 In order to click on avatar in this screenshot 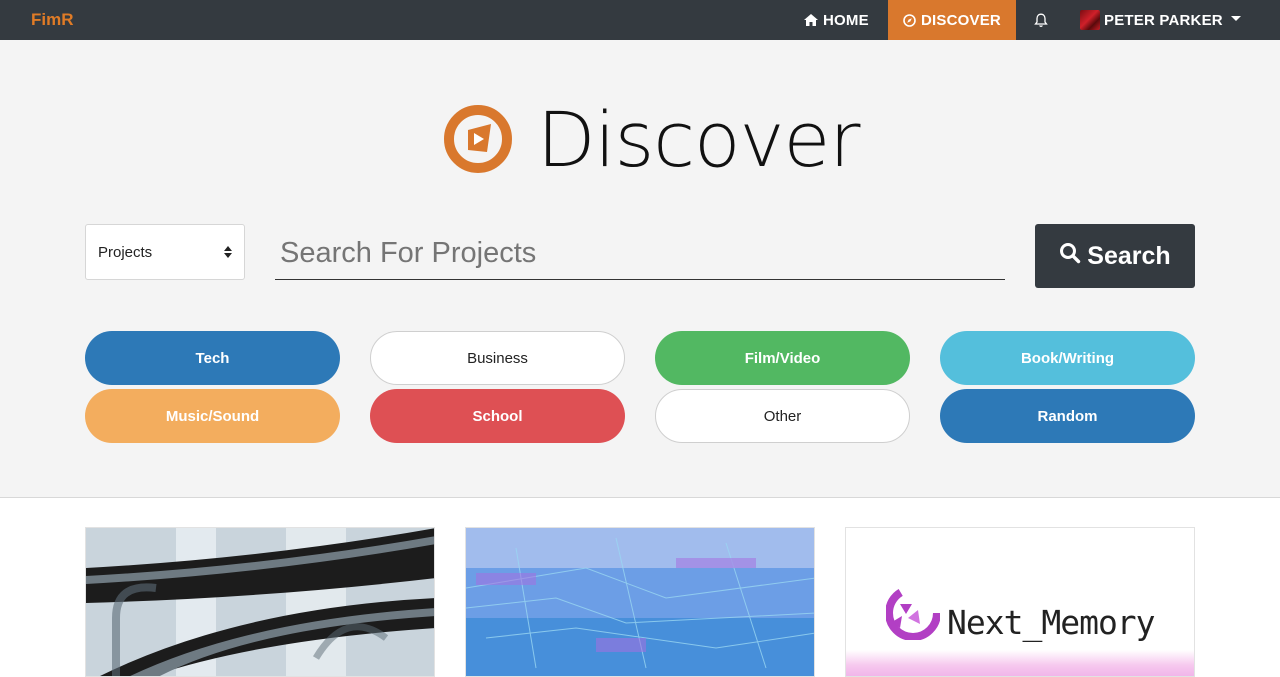, I will do `click(1090, 20)`.